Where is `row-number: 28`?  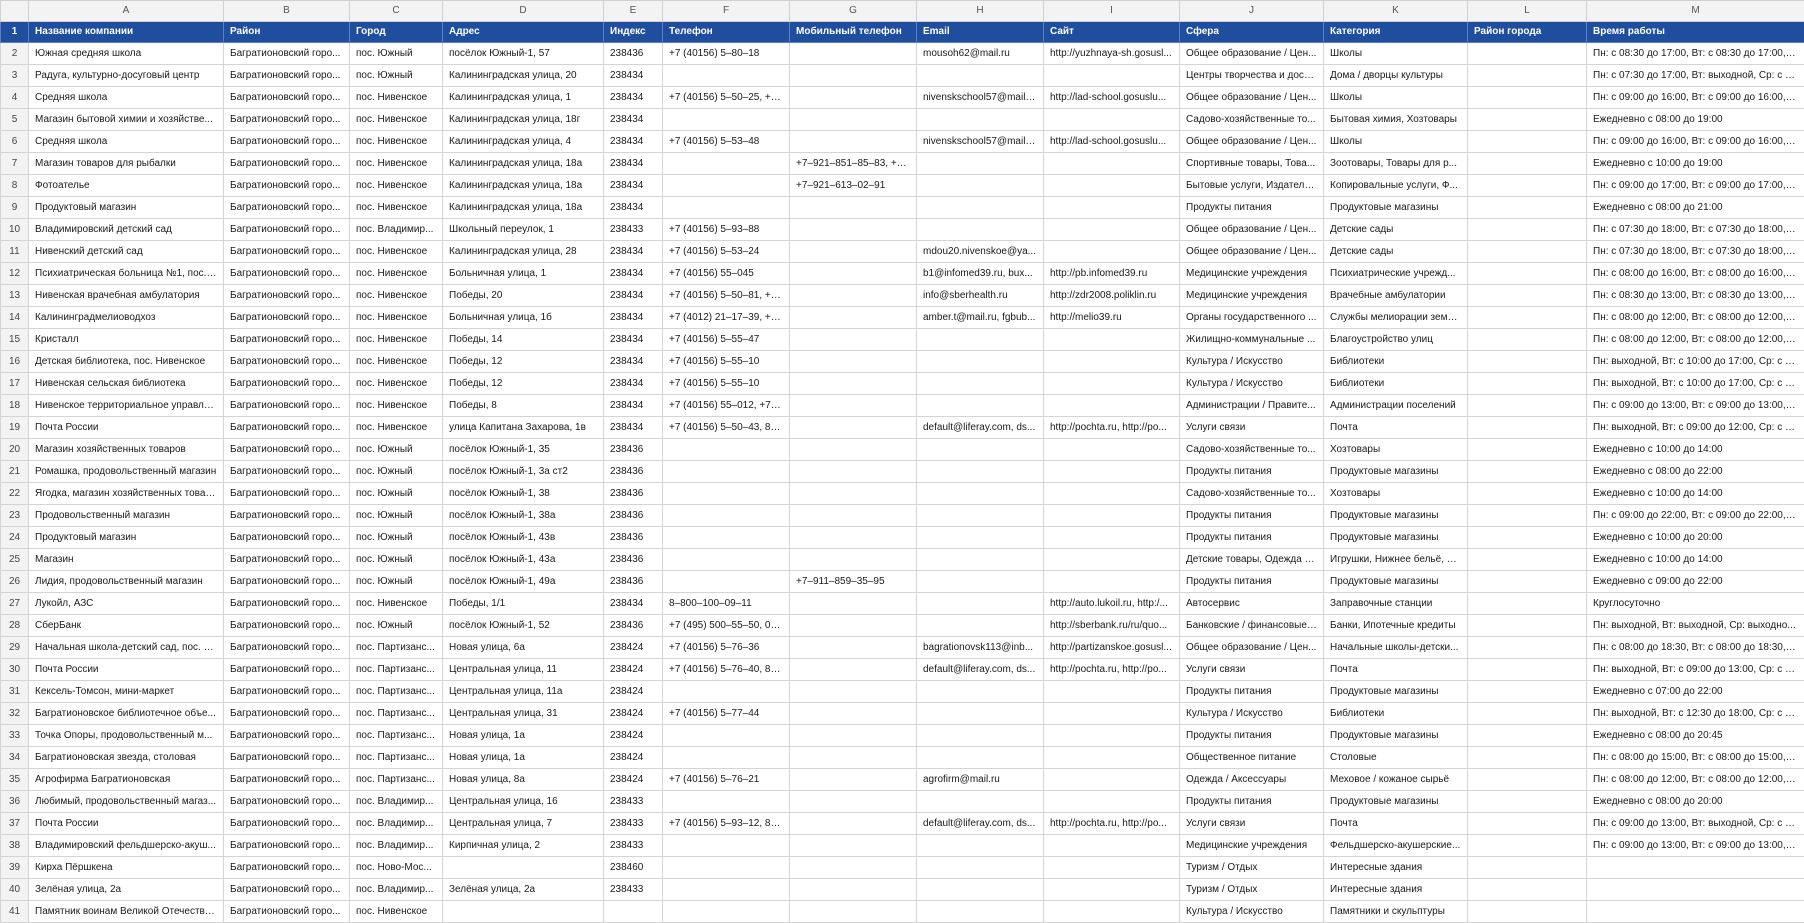 row-number: 28 is located at coordinates (15, 626).